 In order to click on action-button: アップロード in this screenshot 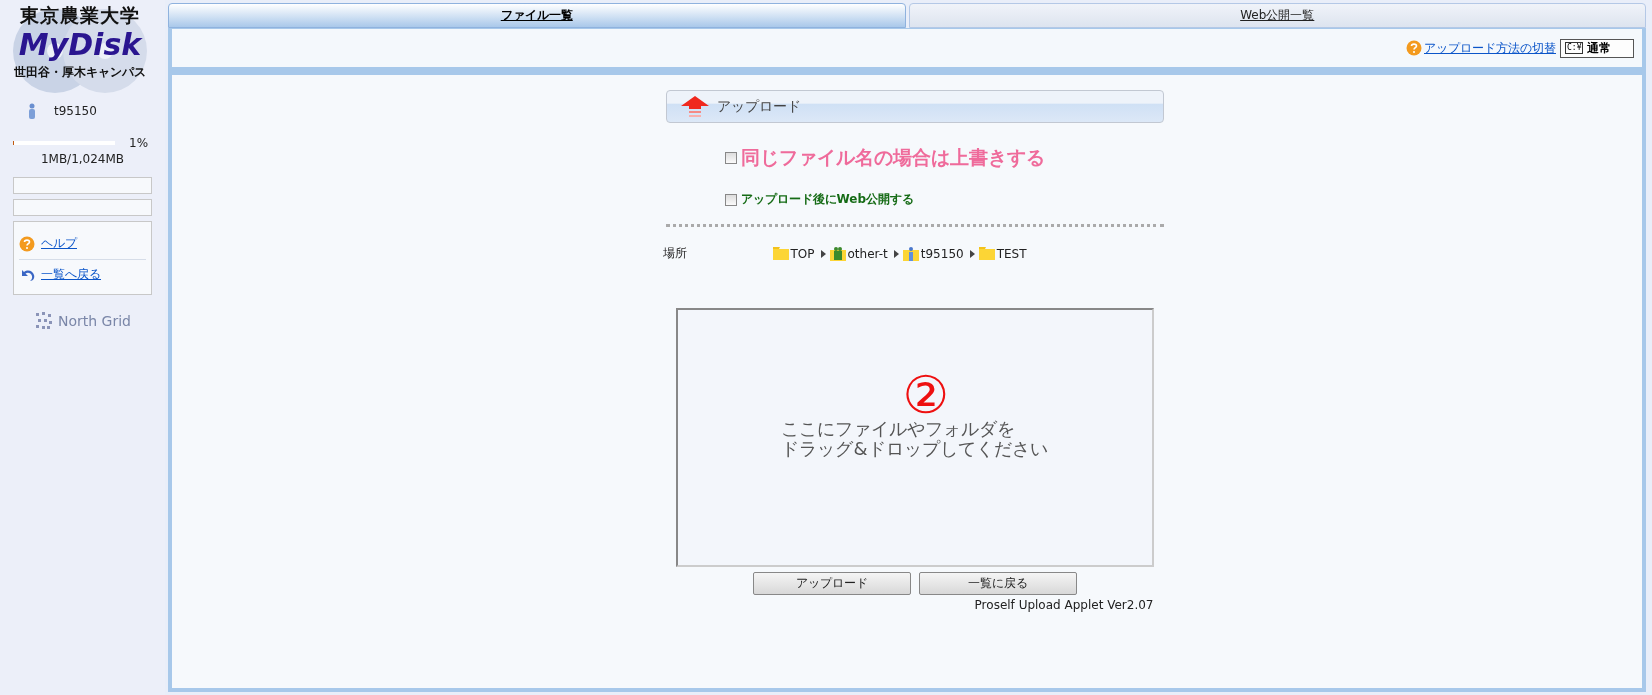, I will do `click(831, 583)`.